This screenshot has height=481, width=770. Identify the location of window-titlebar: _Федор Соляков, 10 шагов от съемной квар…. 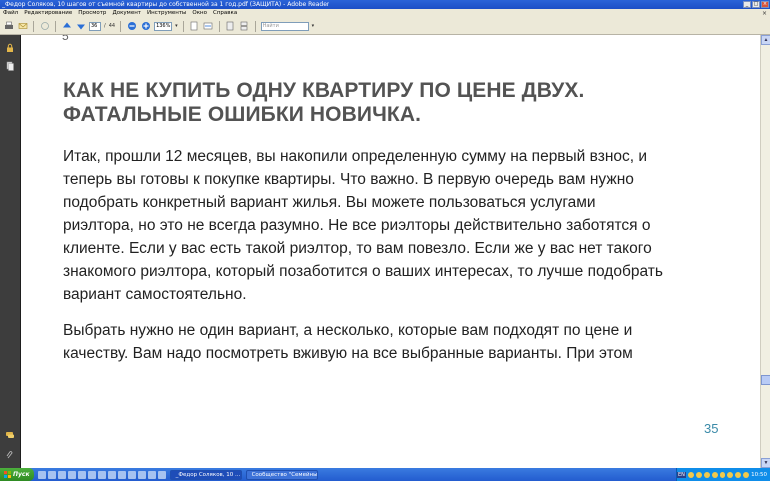
(385, 4).